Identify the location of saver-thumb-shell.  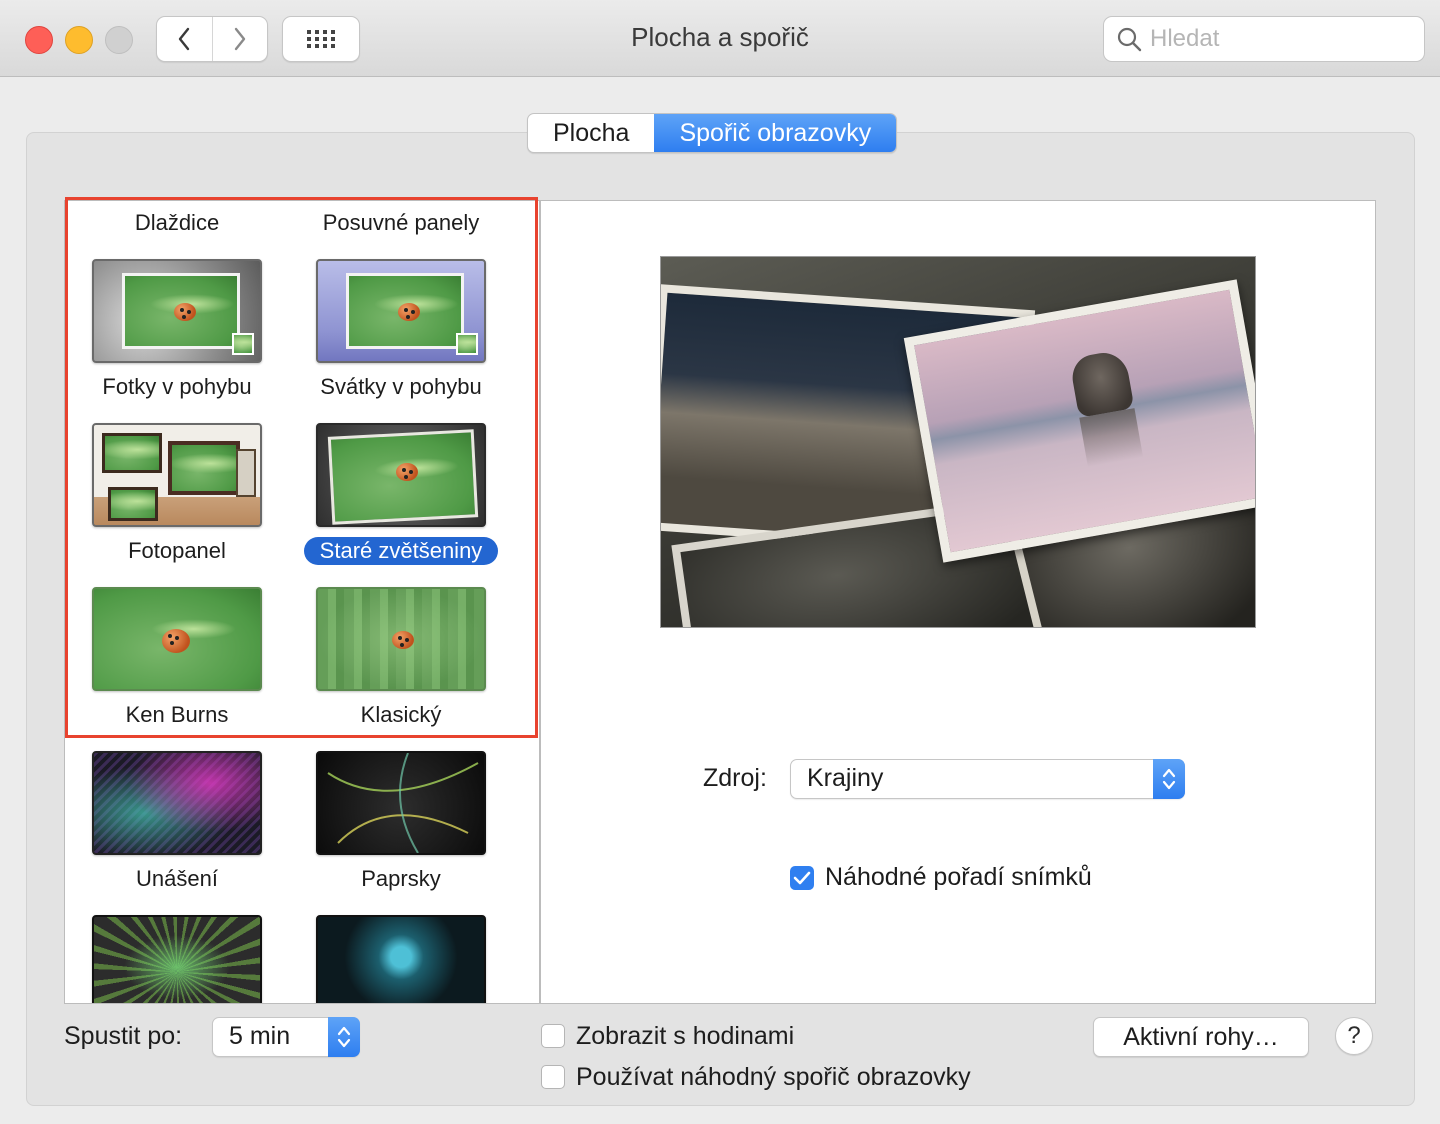
(401, 959).